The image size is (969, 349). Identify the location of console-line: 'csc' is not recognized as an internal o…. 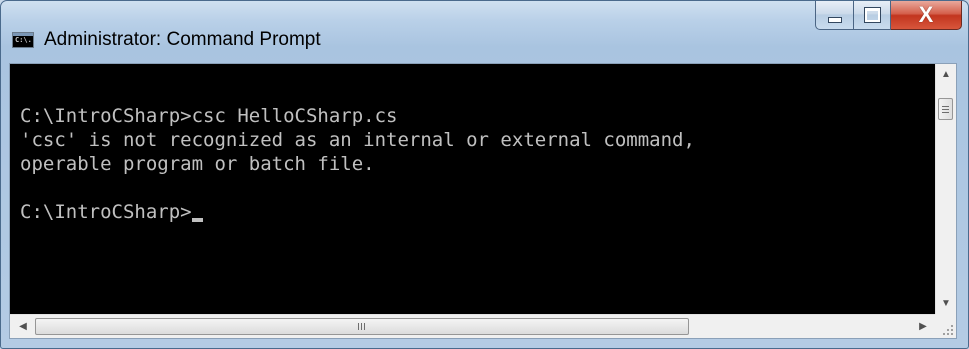
(357, 140).